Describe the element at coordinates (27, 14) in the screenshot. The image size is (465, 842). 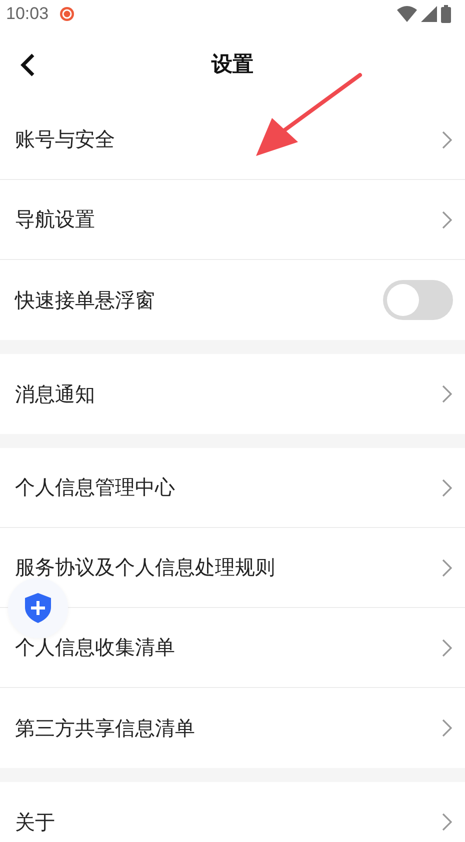
I see `status-time: 10:03` at that location.